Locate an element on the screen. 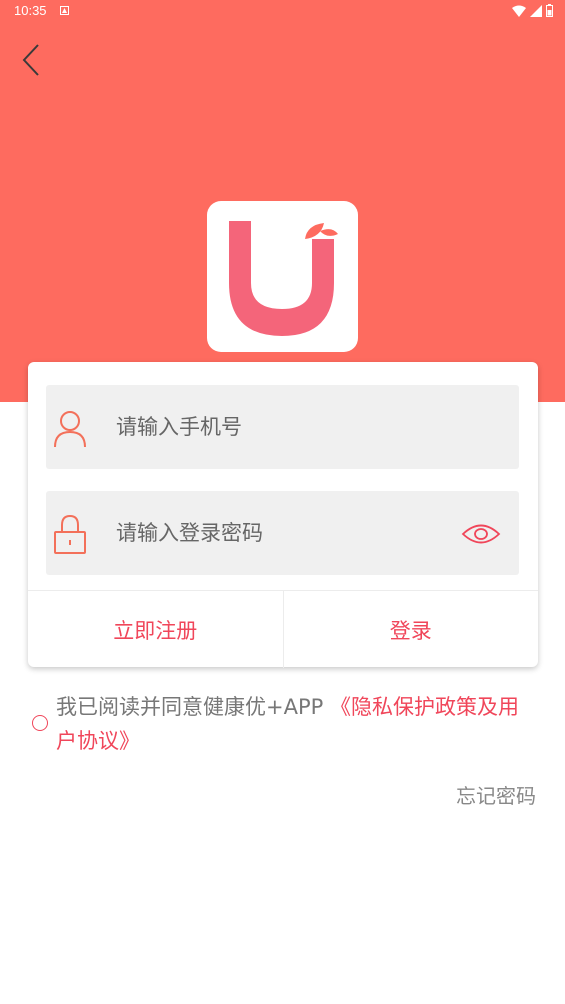  agreement-text: 我已阅读并同意健康优+APP 《隐私保护政策及用户协议》 is located at coordinates (296, 724).